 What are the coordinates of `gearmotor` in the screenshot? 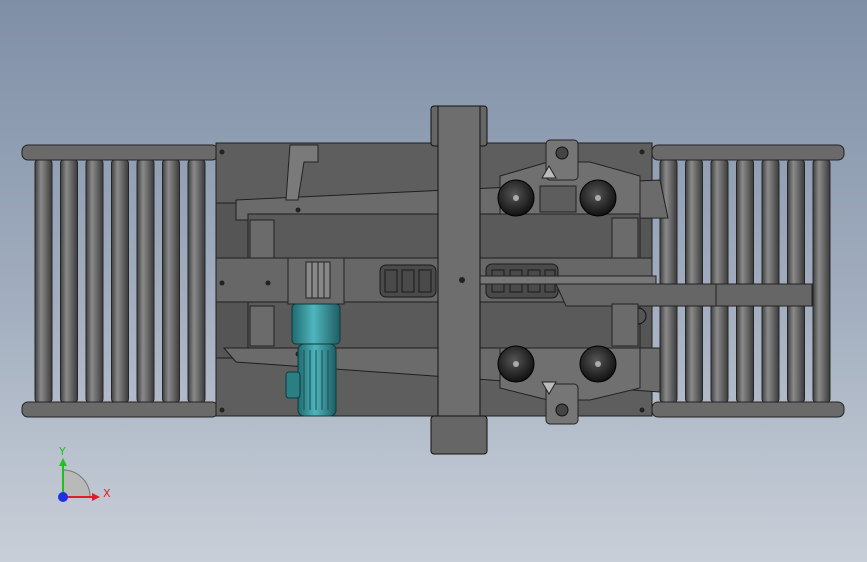 It's located at (315, 337).